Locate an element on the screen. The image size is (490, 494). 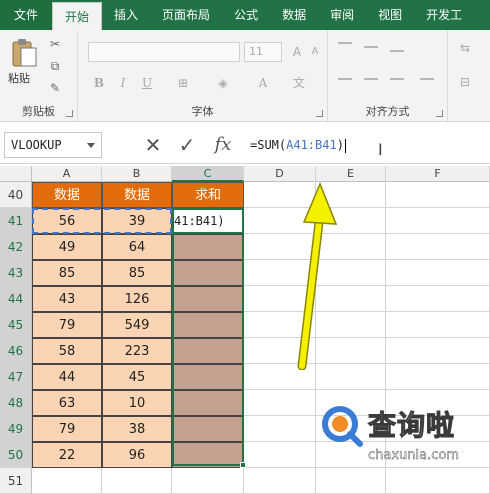
insert-function-icon: fx is located at coordinates (223, 145).